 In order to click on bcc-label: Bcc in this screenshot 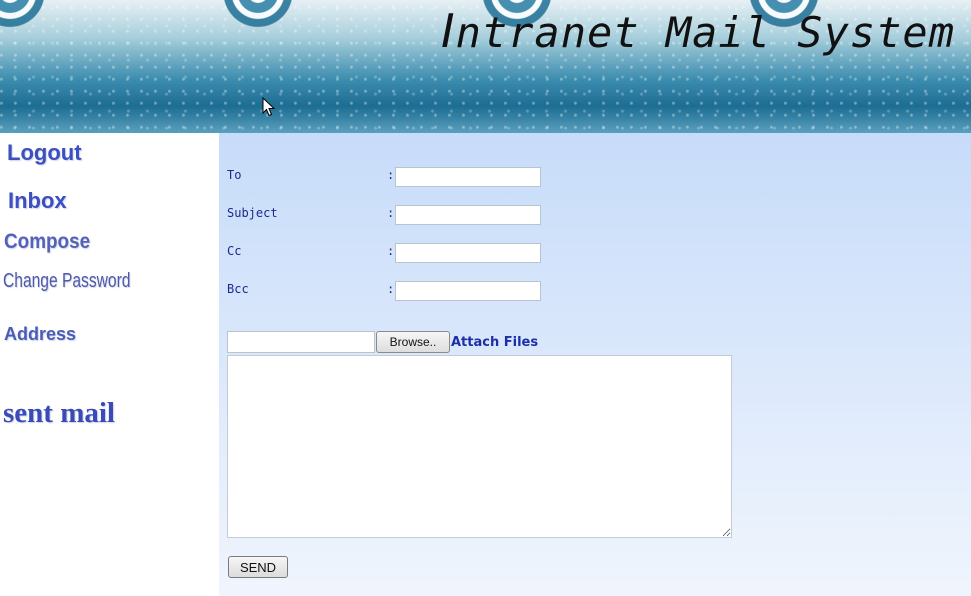, I will do `click(238, 289)`.